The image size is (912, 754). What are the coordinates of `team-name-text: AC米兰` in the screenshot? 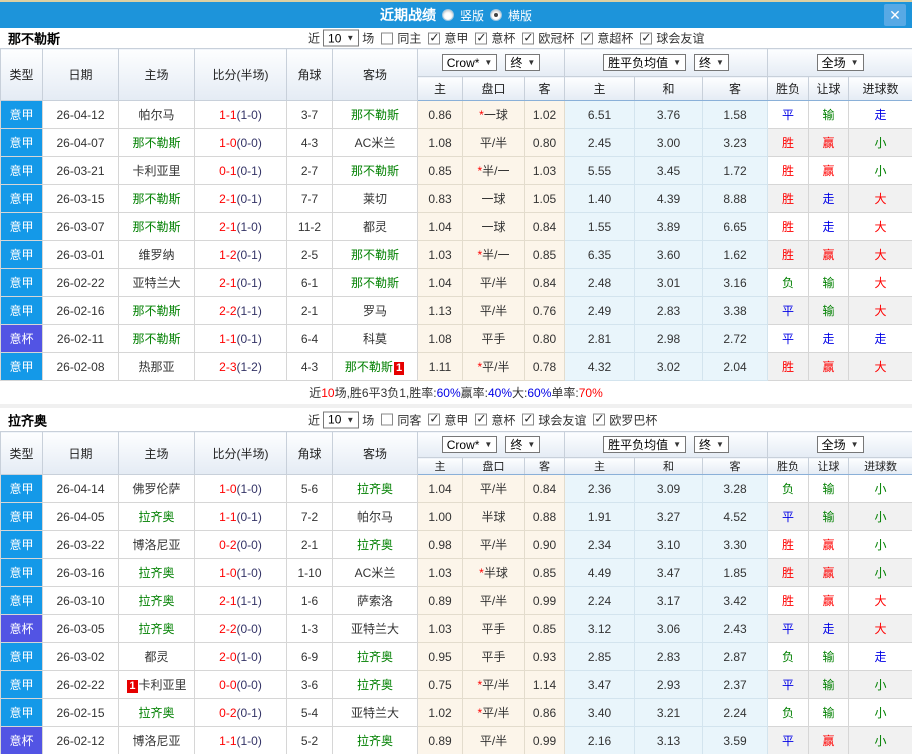 It's located at (375, 143).